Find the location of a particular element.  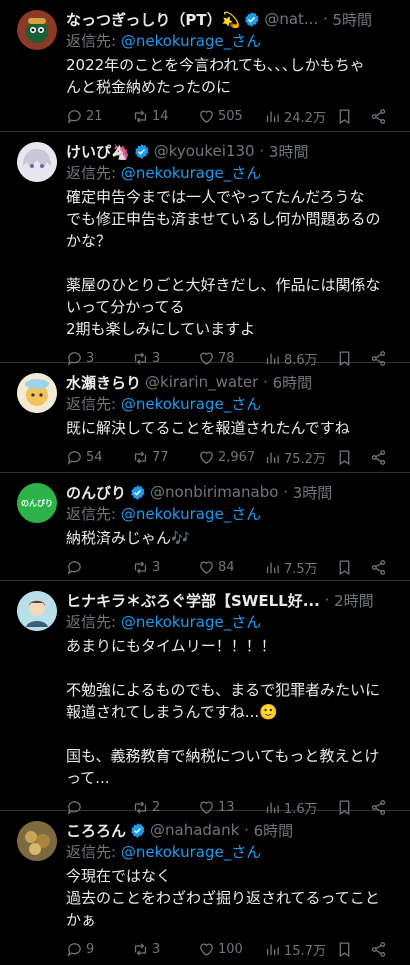

like-button: 2,967 is located at coordinates (231, 457).